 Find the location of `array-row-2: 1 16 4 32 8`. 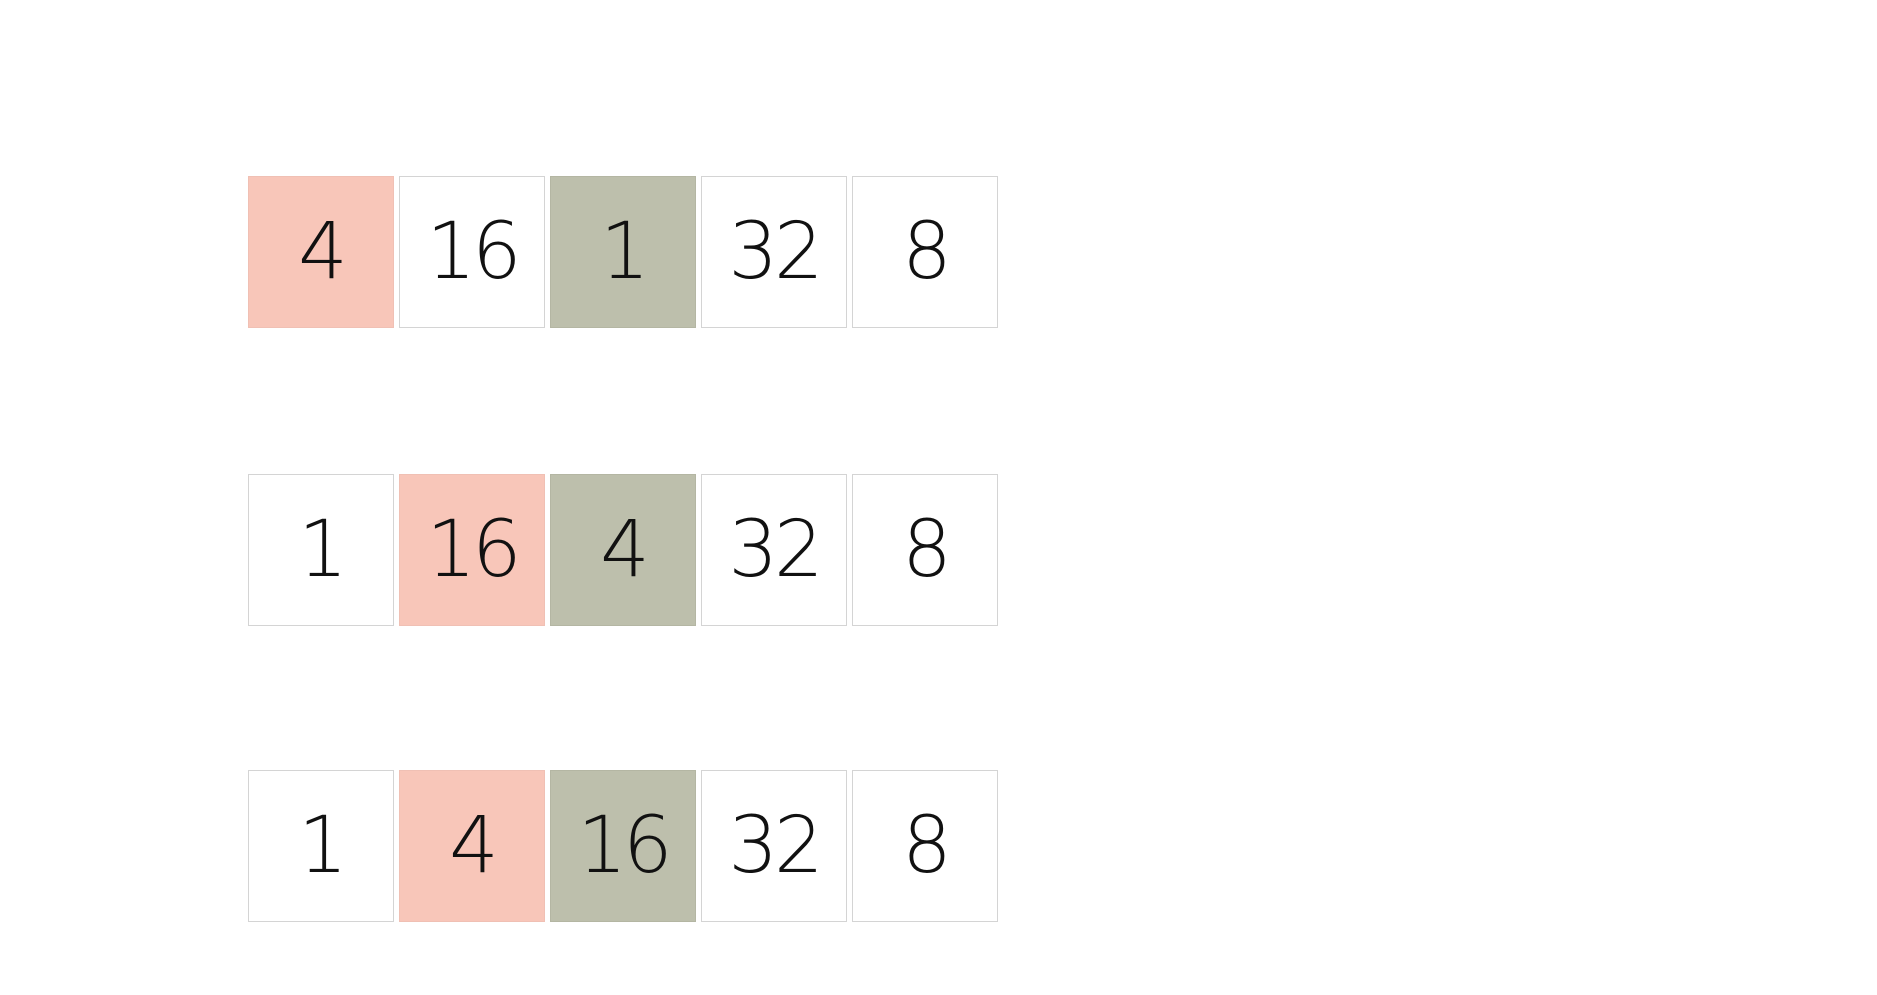

array-row-2: 1 16 4 32 8 is located at coordinates (623, 550).